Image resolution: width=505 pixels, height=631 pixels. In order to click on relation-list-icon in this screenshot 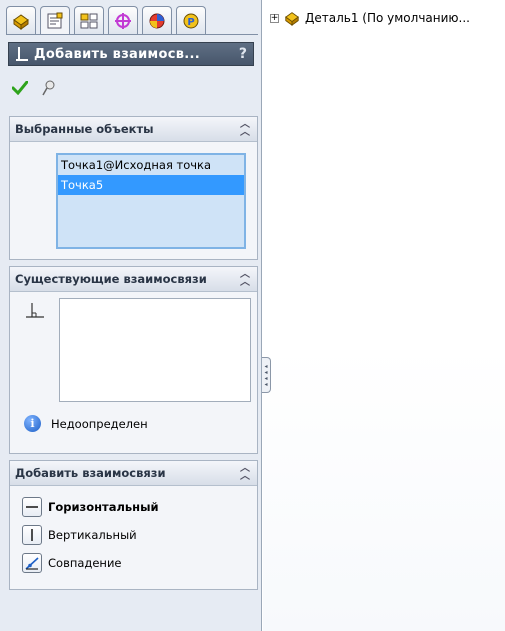, I will do `click(35, 310)`.